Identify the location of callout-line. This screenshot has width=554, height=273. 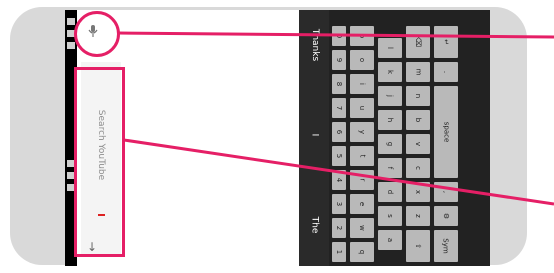
(335, 35).